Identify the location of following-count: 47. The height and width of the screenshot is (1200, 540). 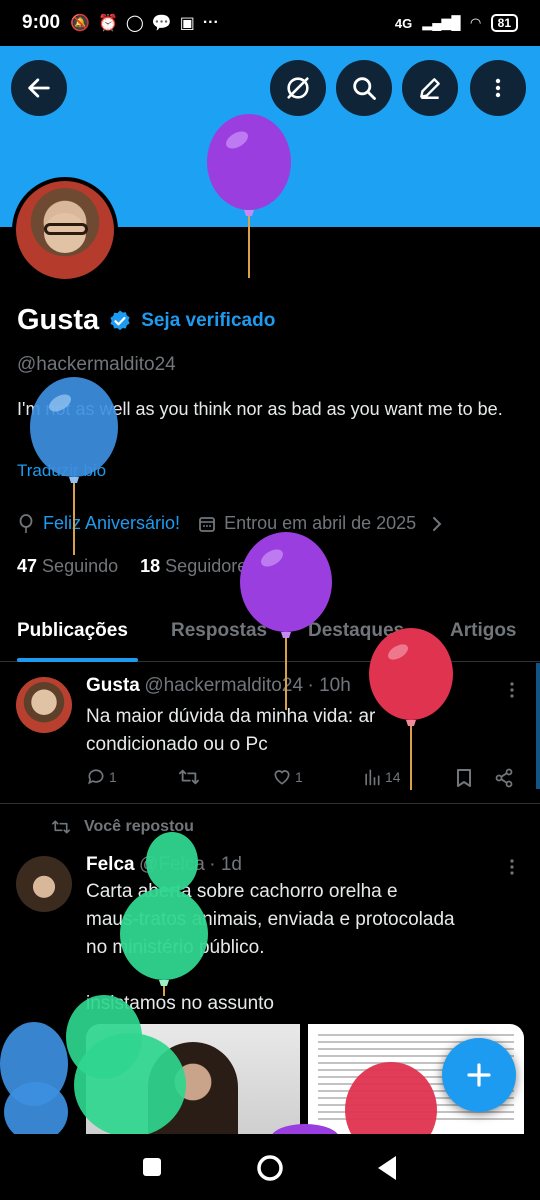
(27, 566).